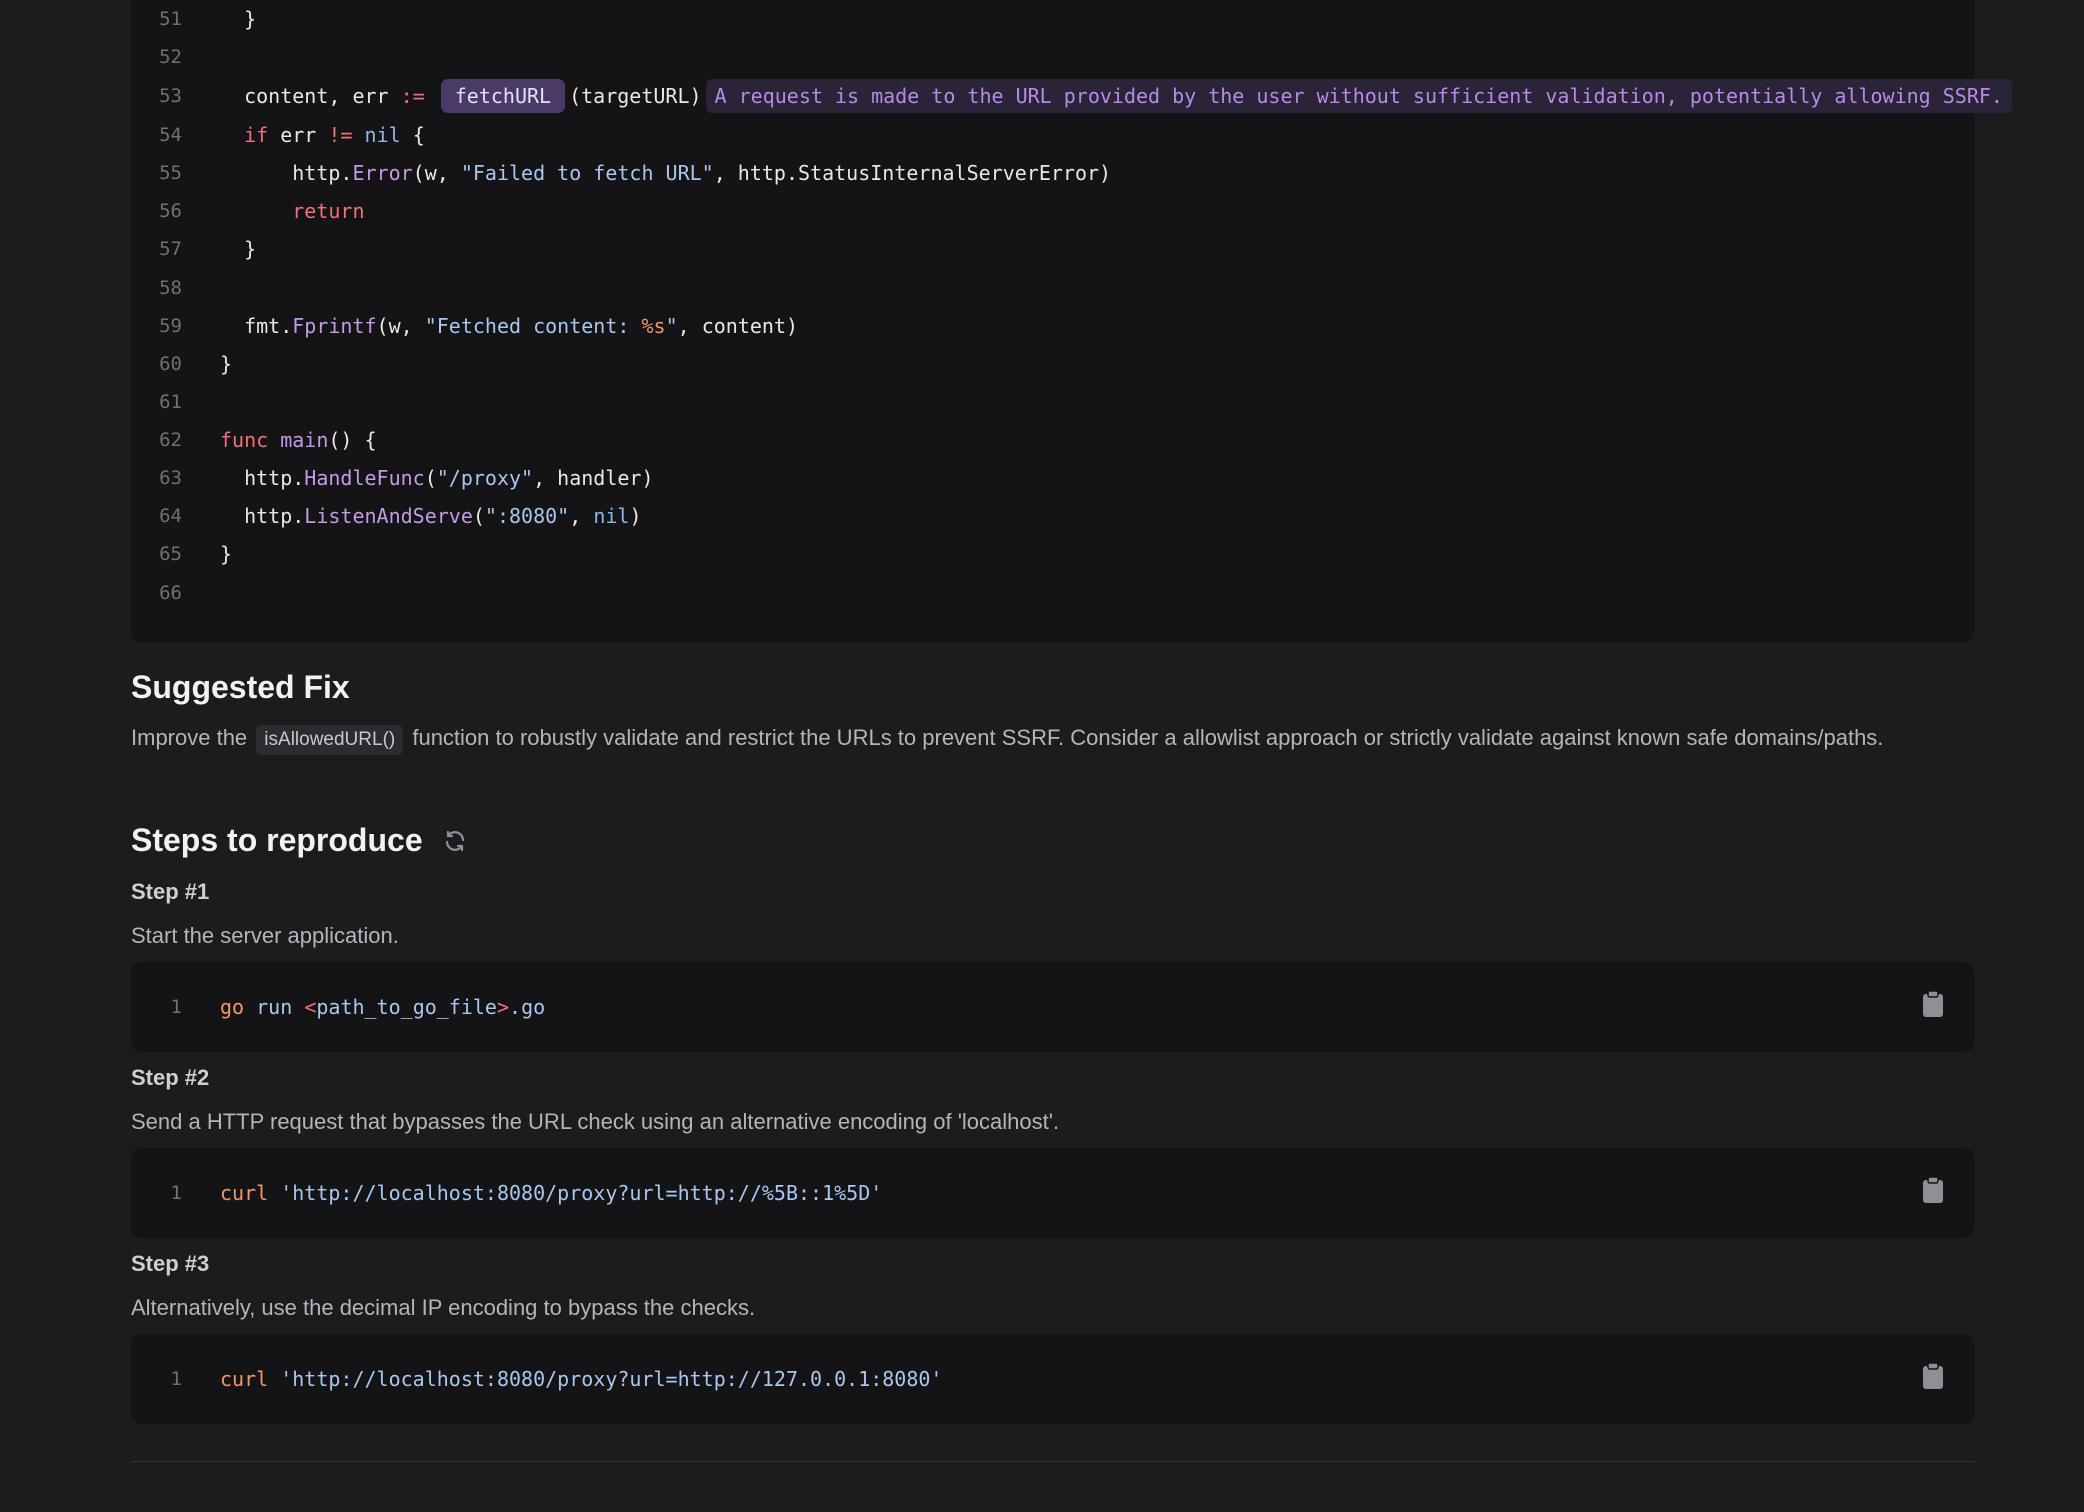 This screenshot has height=1512, width=2084. I want to click on code-line: 56 return, so click(247, 211).